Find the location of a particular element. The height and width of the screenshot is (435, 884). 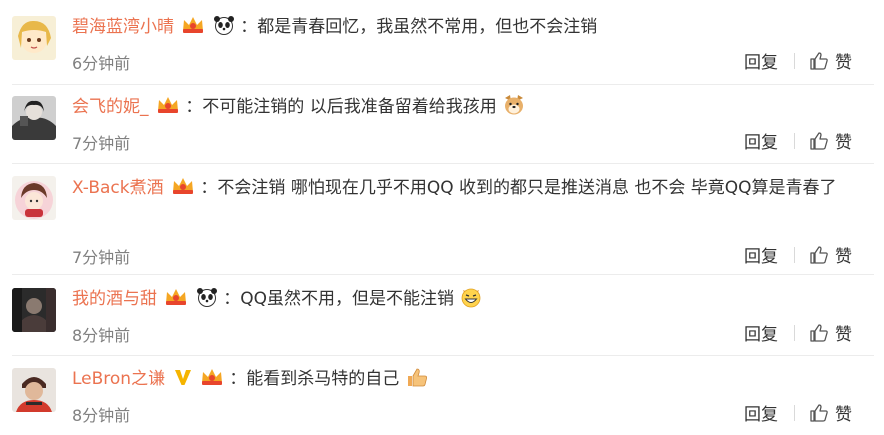

comment-line: 我的酒与甜 ：QQ虽然不用，但是不能注销 is located at coordinates (463, 301).